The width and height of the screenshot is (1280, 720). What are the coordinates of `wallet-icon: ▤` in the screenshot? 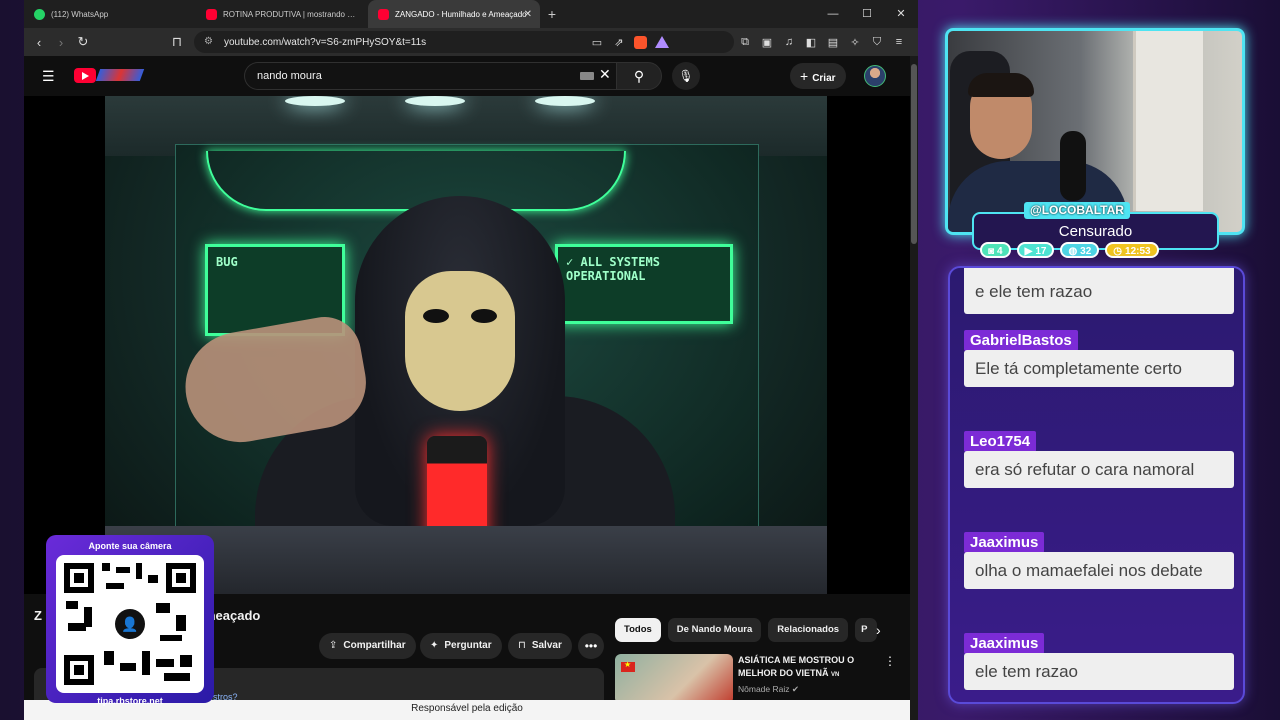 It's located at (833, 42).